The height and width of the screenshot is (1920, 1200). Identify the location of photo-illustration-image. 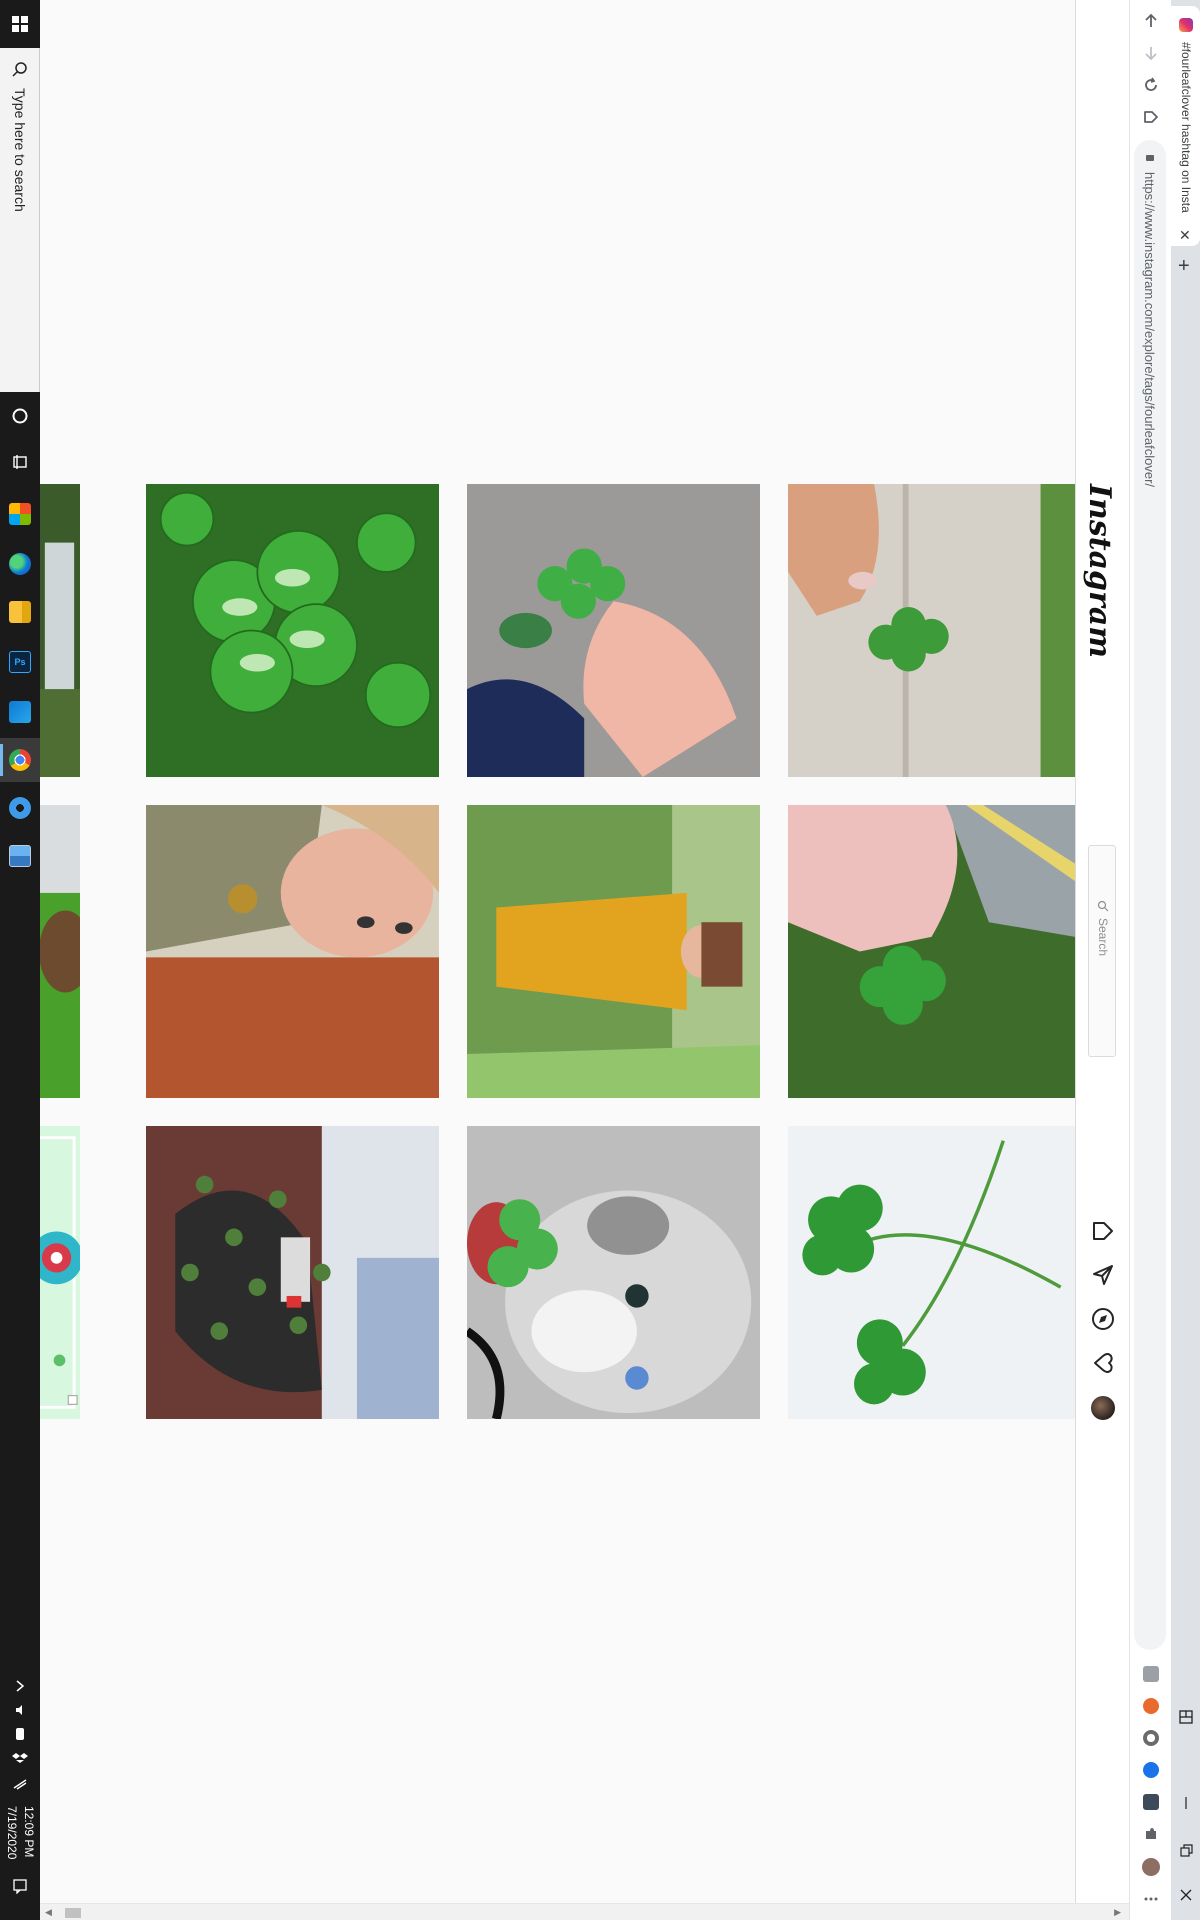
(60, 1272).